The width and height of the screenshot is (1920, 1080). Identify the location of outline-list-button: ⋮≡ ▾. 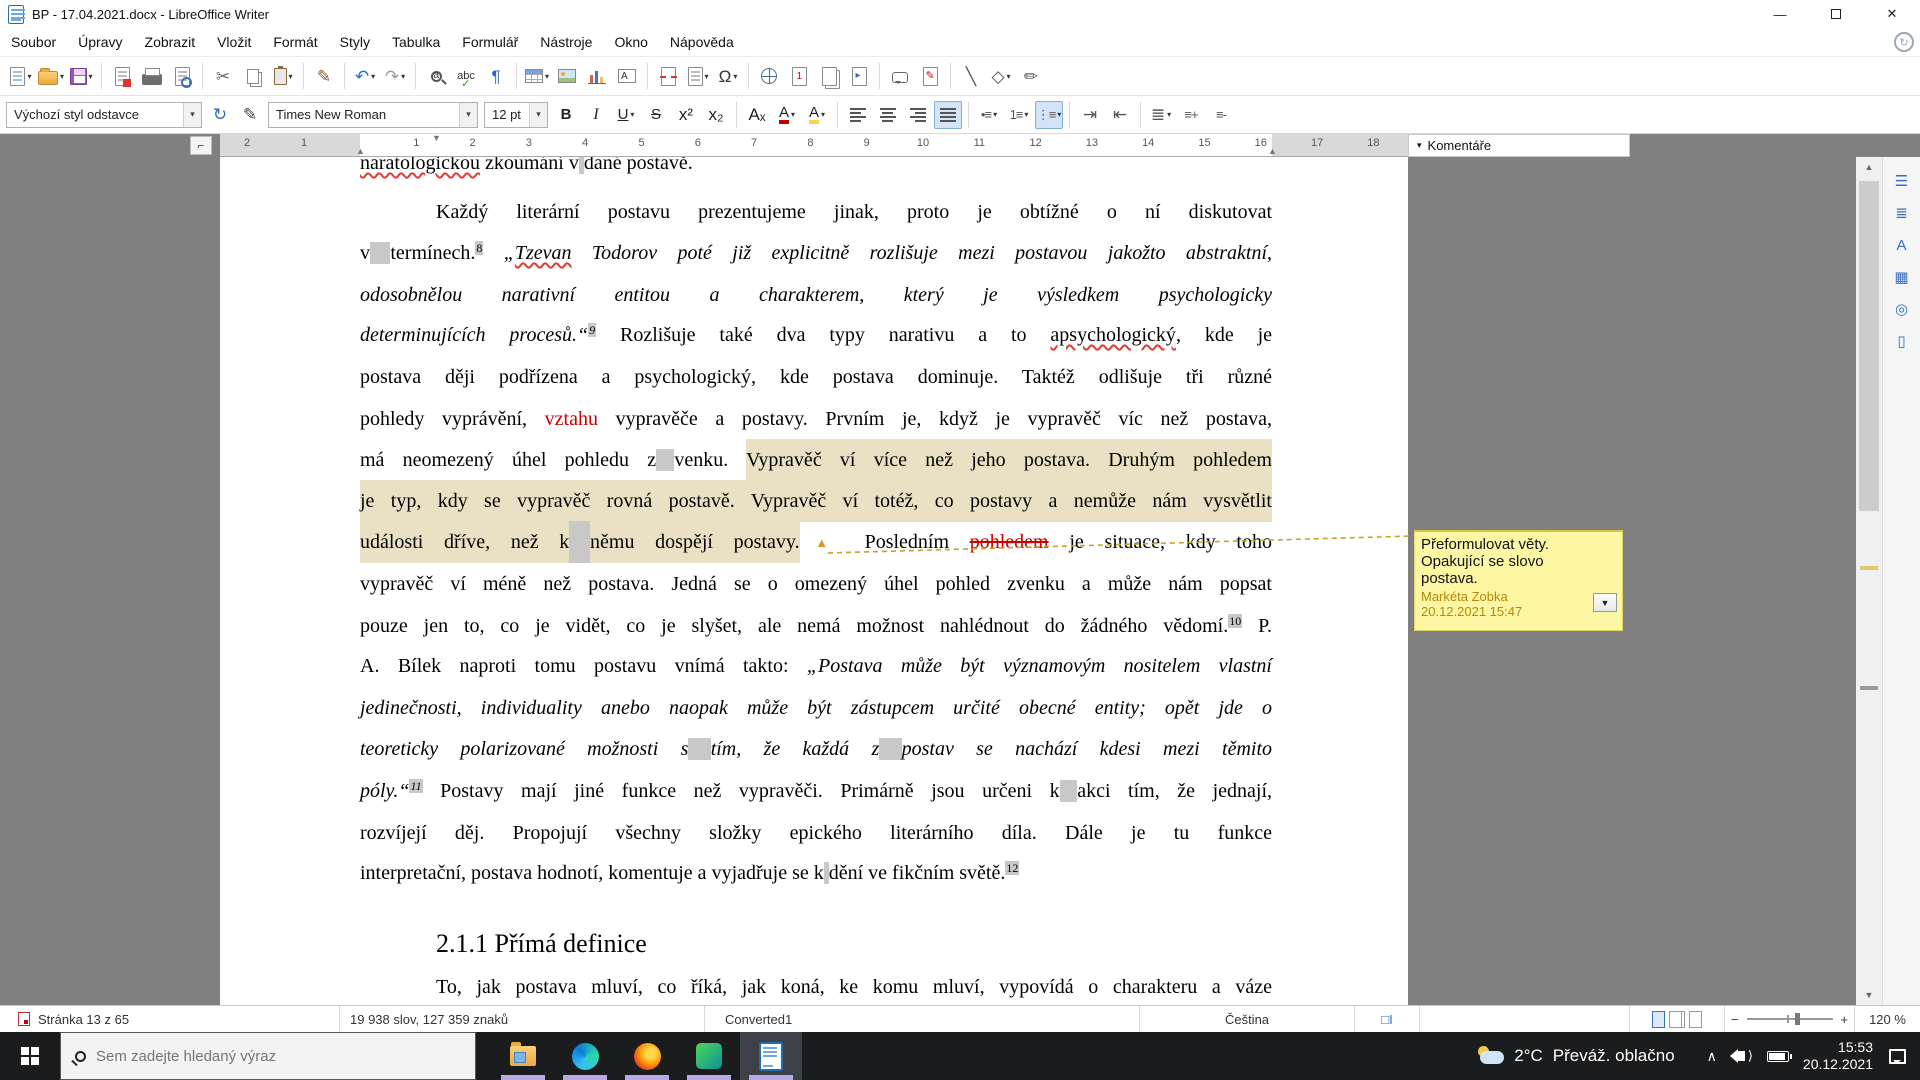
(1049, 114).